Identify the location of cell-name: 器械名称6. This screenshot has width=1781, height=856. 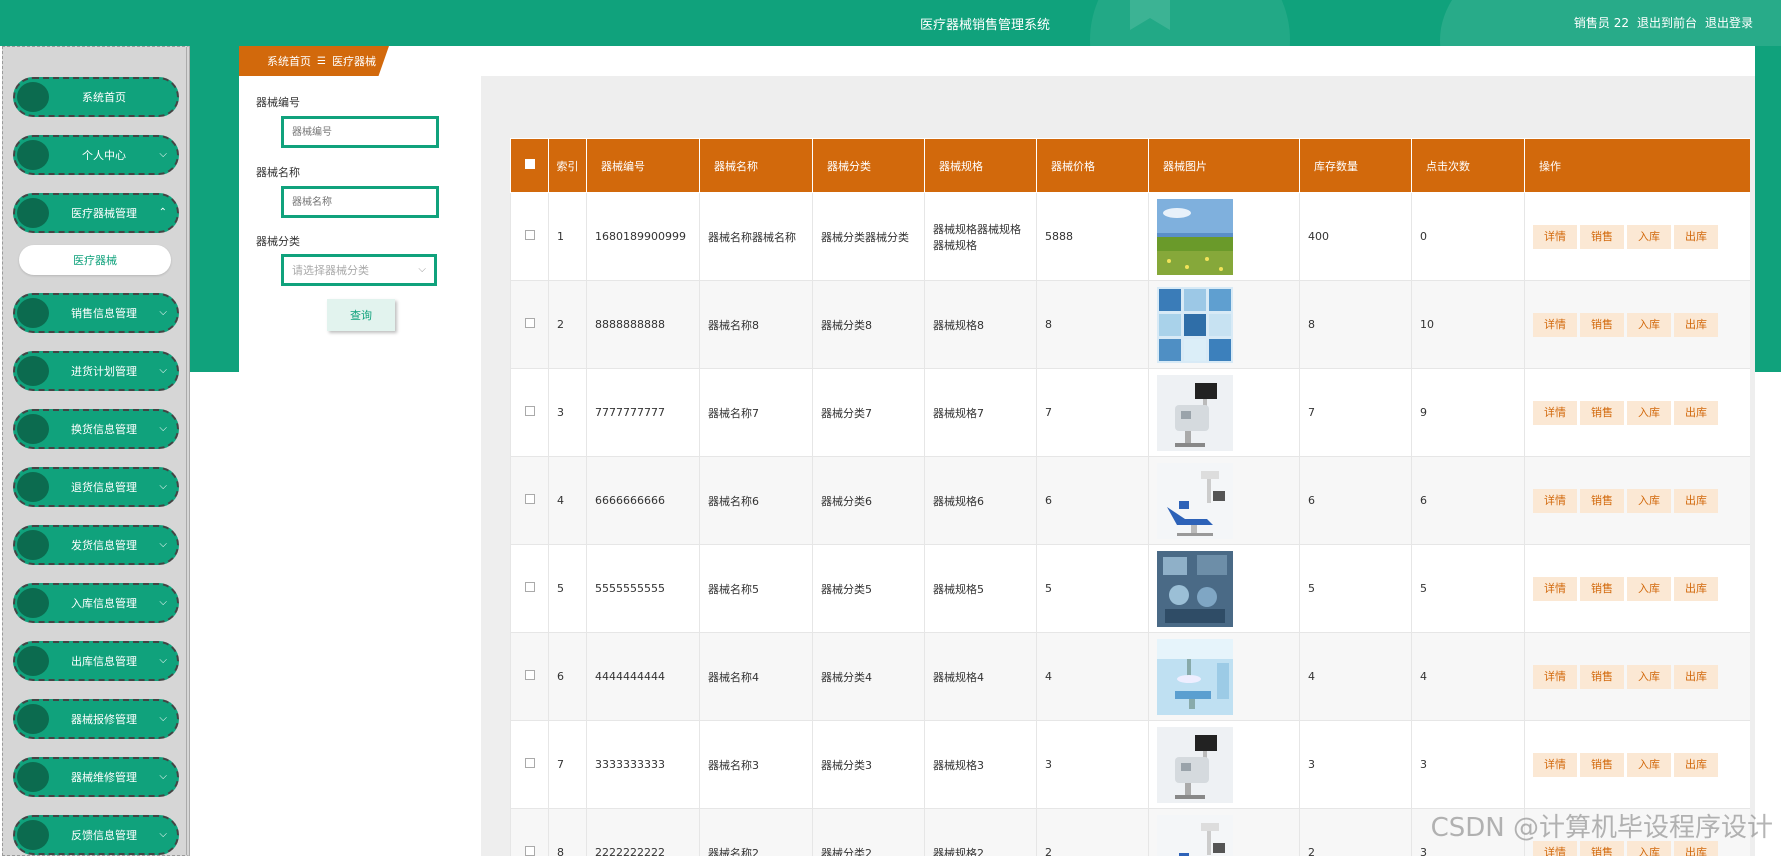
(756, 500).